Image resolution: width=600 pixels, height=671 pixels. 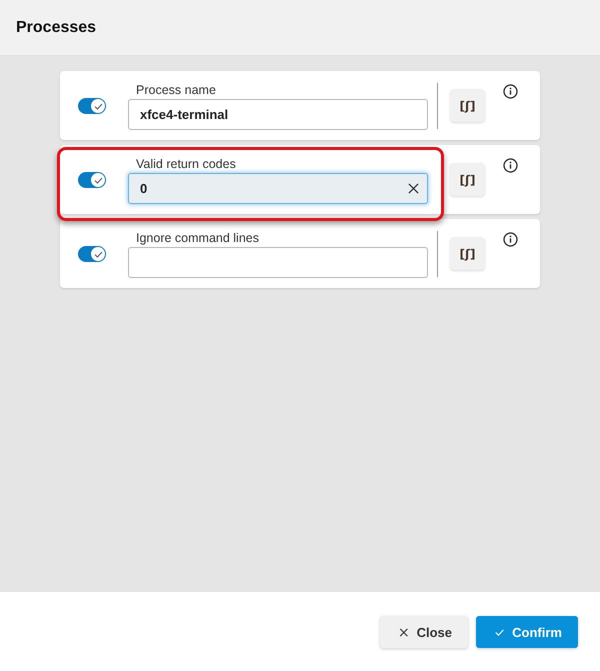 I want to click on text-field, so click(x=278, y=262).